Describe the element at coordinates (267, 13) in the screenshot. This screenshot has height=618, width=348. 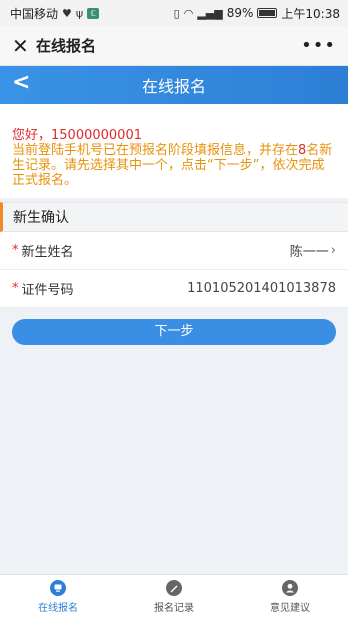
I see `battery-icon` at that location.